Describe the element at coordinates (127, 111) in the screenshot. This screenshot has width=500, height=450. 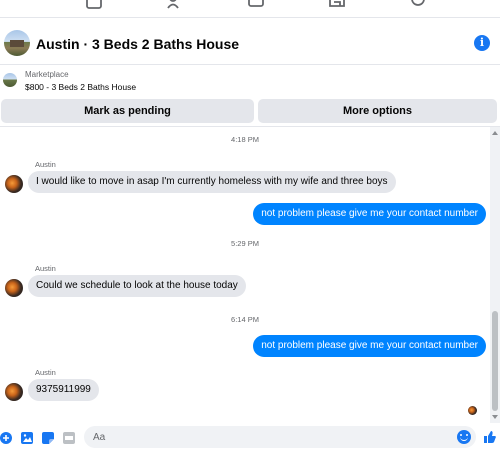
I see `mark-as-pending-button: Mark as pending` at that location.